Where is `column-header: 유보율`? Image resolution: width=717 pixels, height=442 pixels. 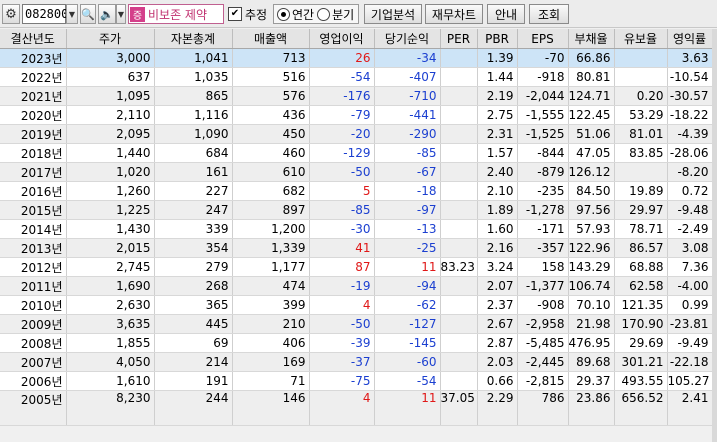
column-header: 유보율 is located at coordinates (641, 39).